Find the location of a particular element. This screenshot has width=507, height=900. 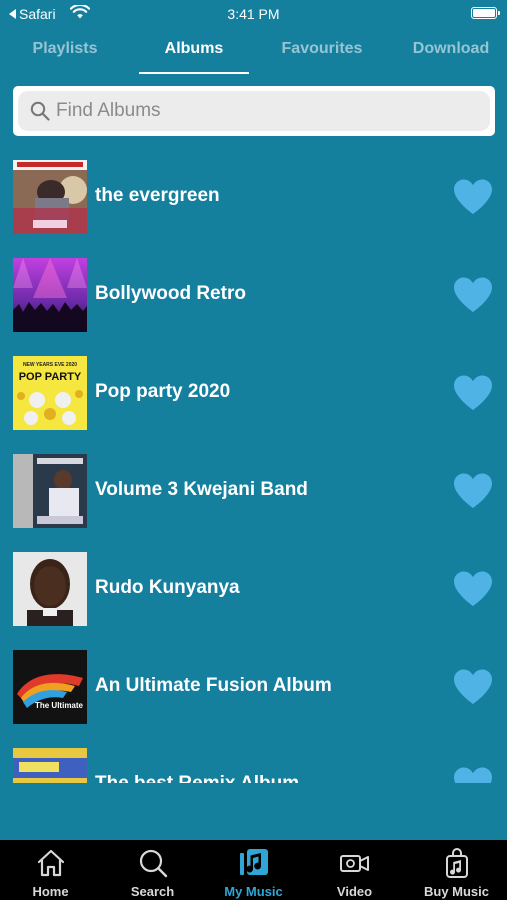

tab-download: Download is located at coordinates (451, 52).